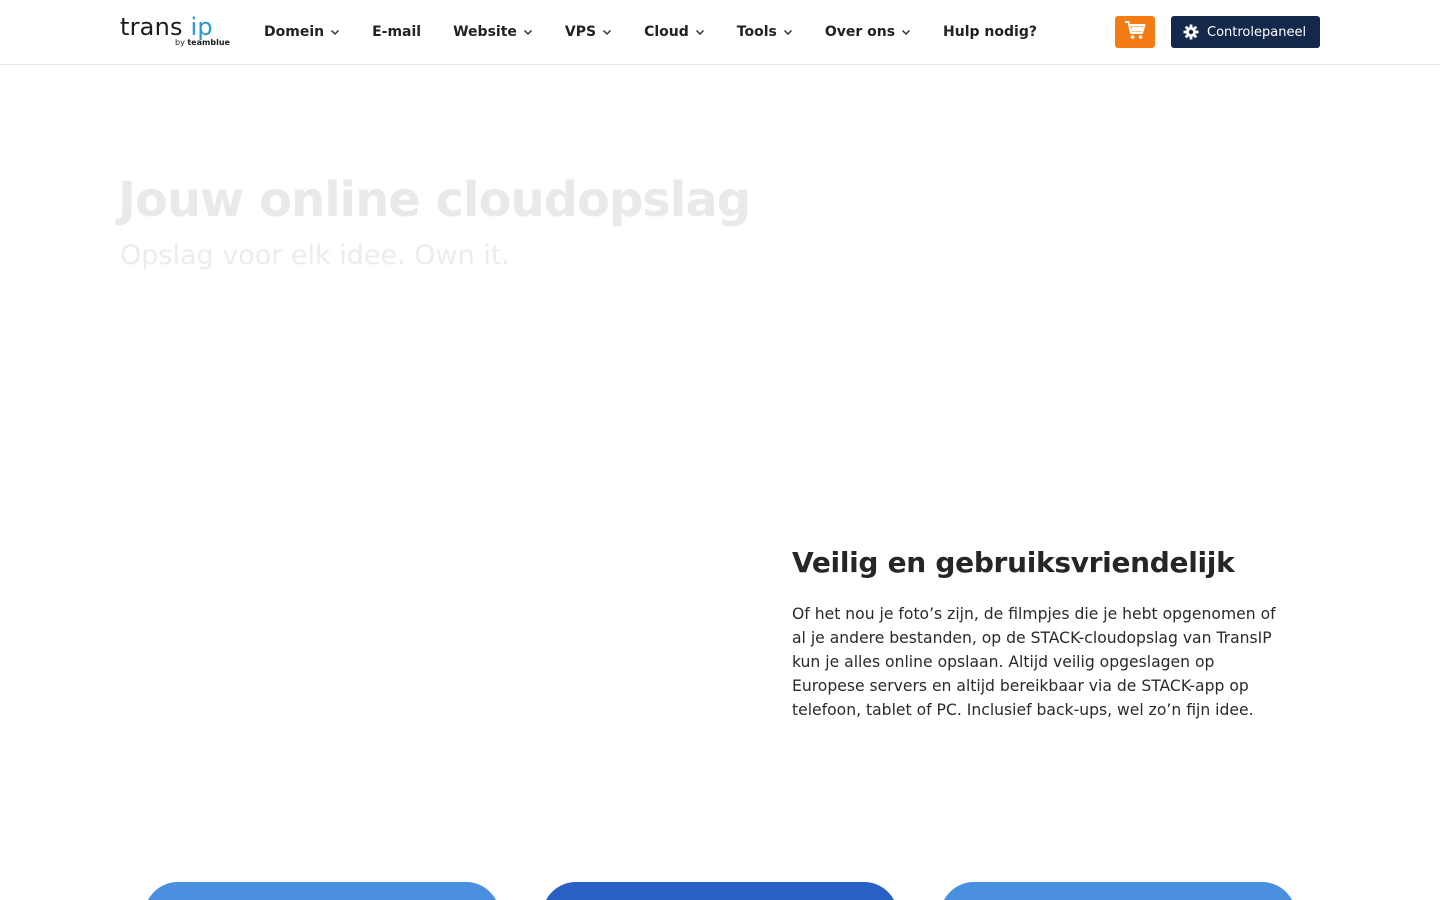 This screenshot has height=900, width=1440. Describe the element at coordinates (294, 32) in the screenshot. I see `nav-item-label: Domein` at that location.